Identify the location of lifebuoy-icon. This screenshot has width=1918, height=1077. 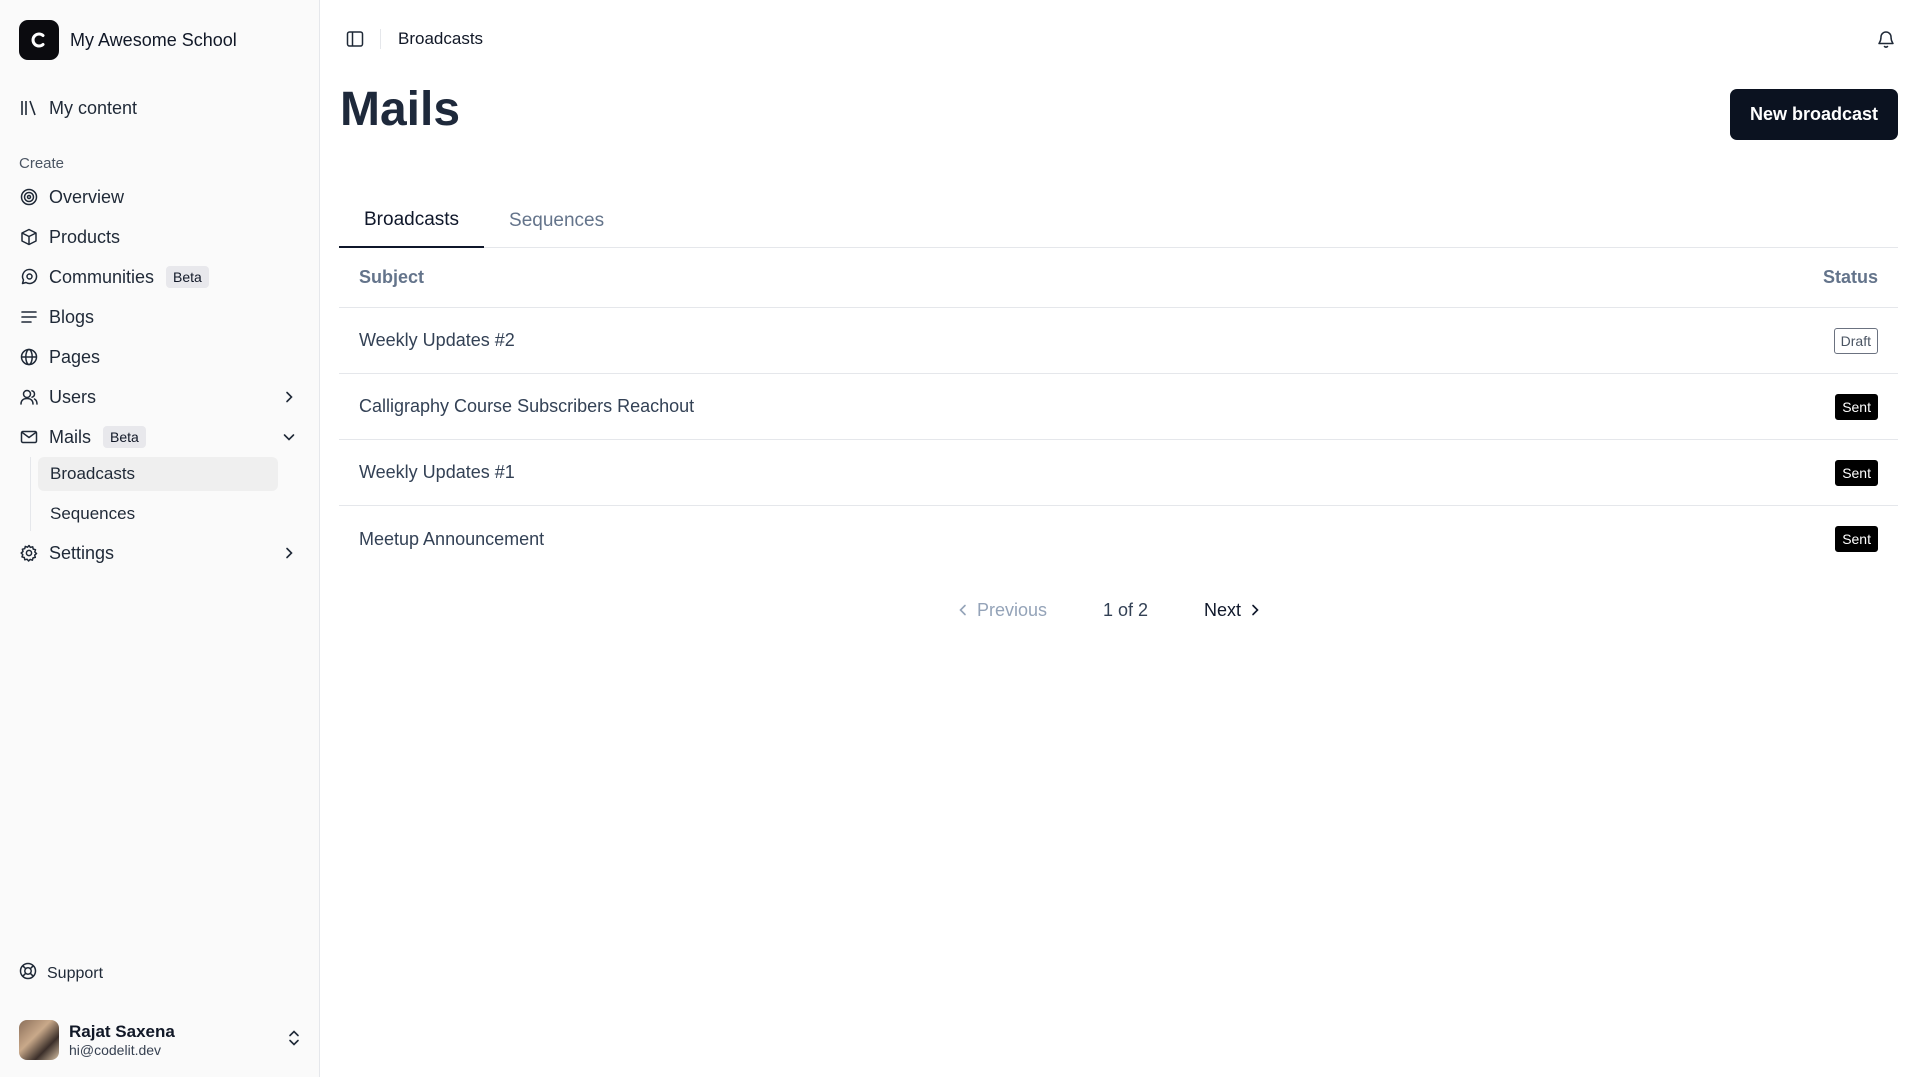
(28, 973).